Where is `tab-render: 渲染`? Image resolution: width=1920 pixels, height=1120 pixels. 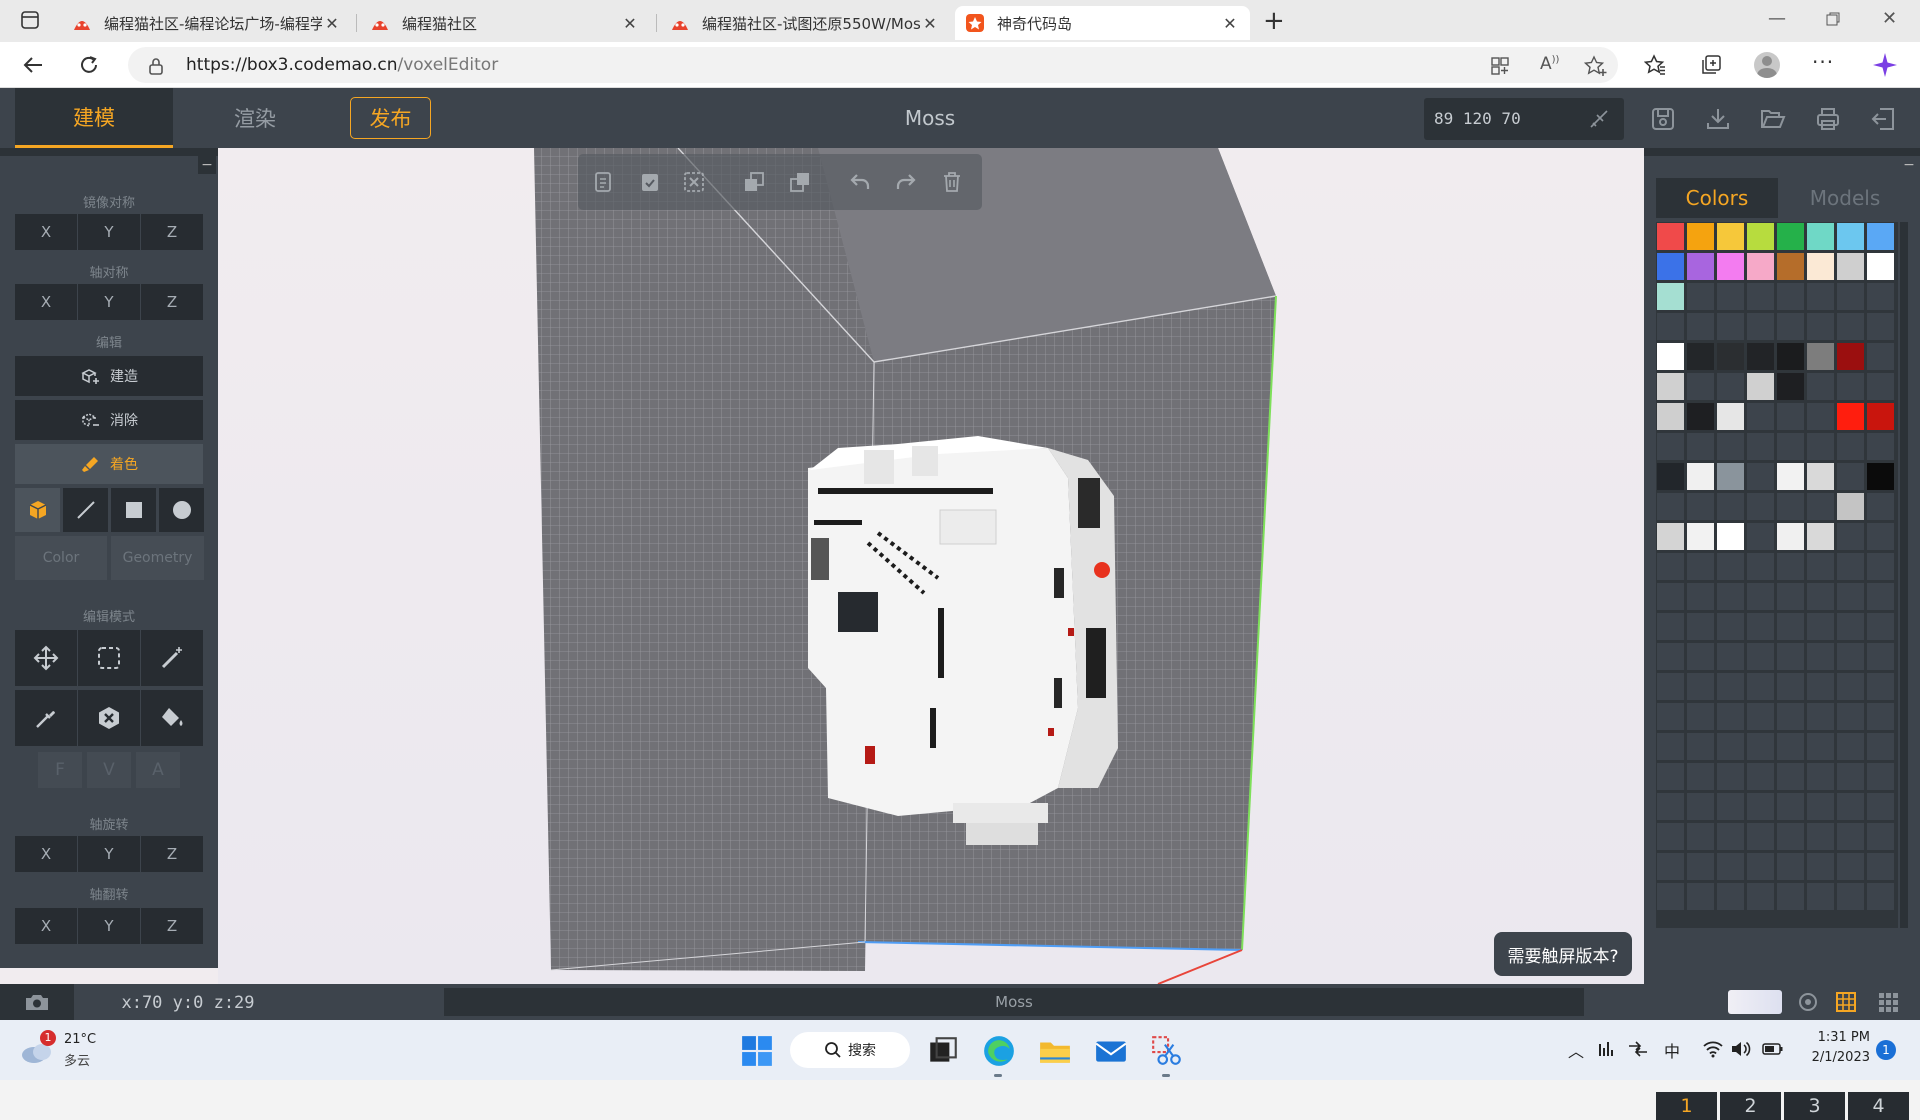 tab-render: 渲染 is located at coordinates (255, 118).